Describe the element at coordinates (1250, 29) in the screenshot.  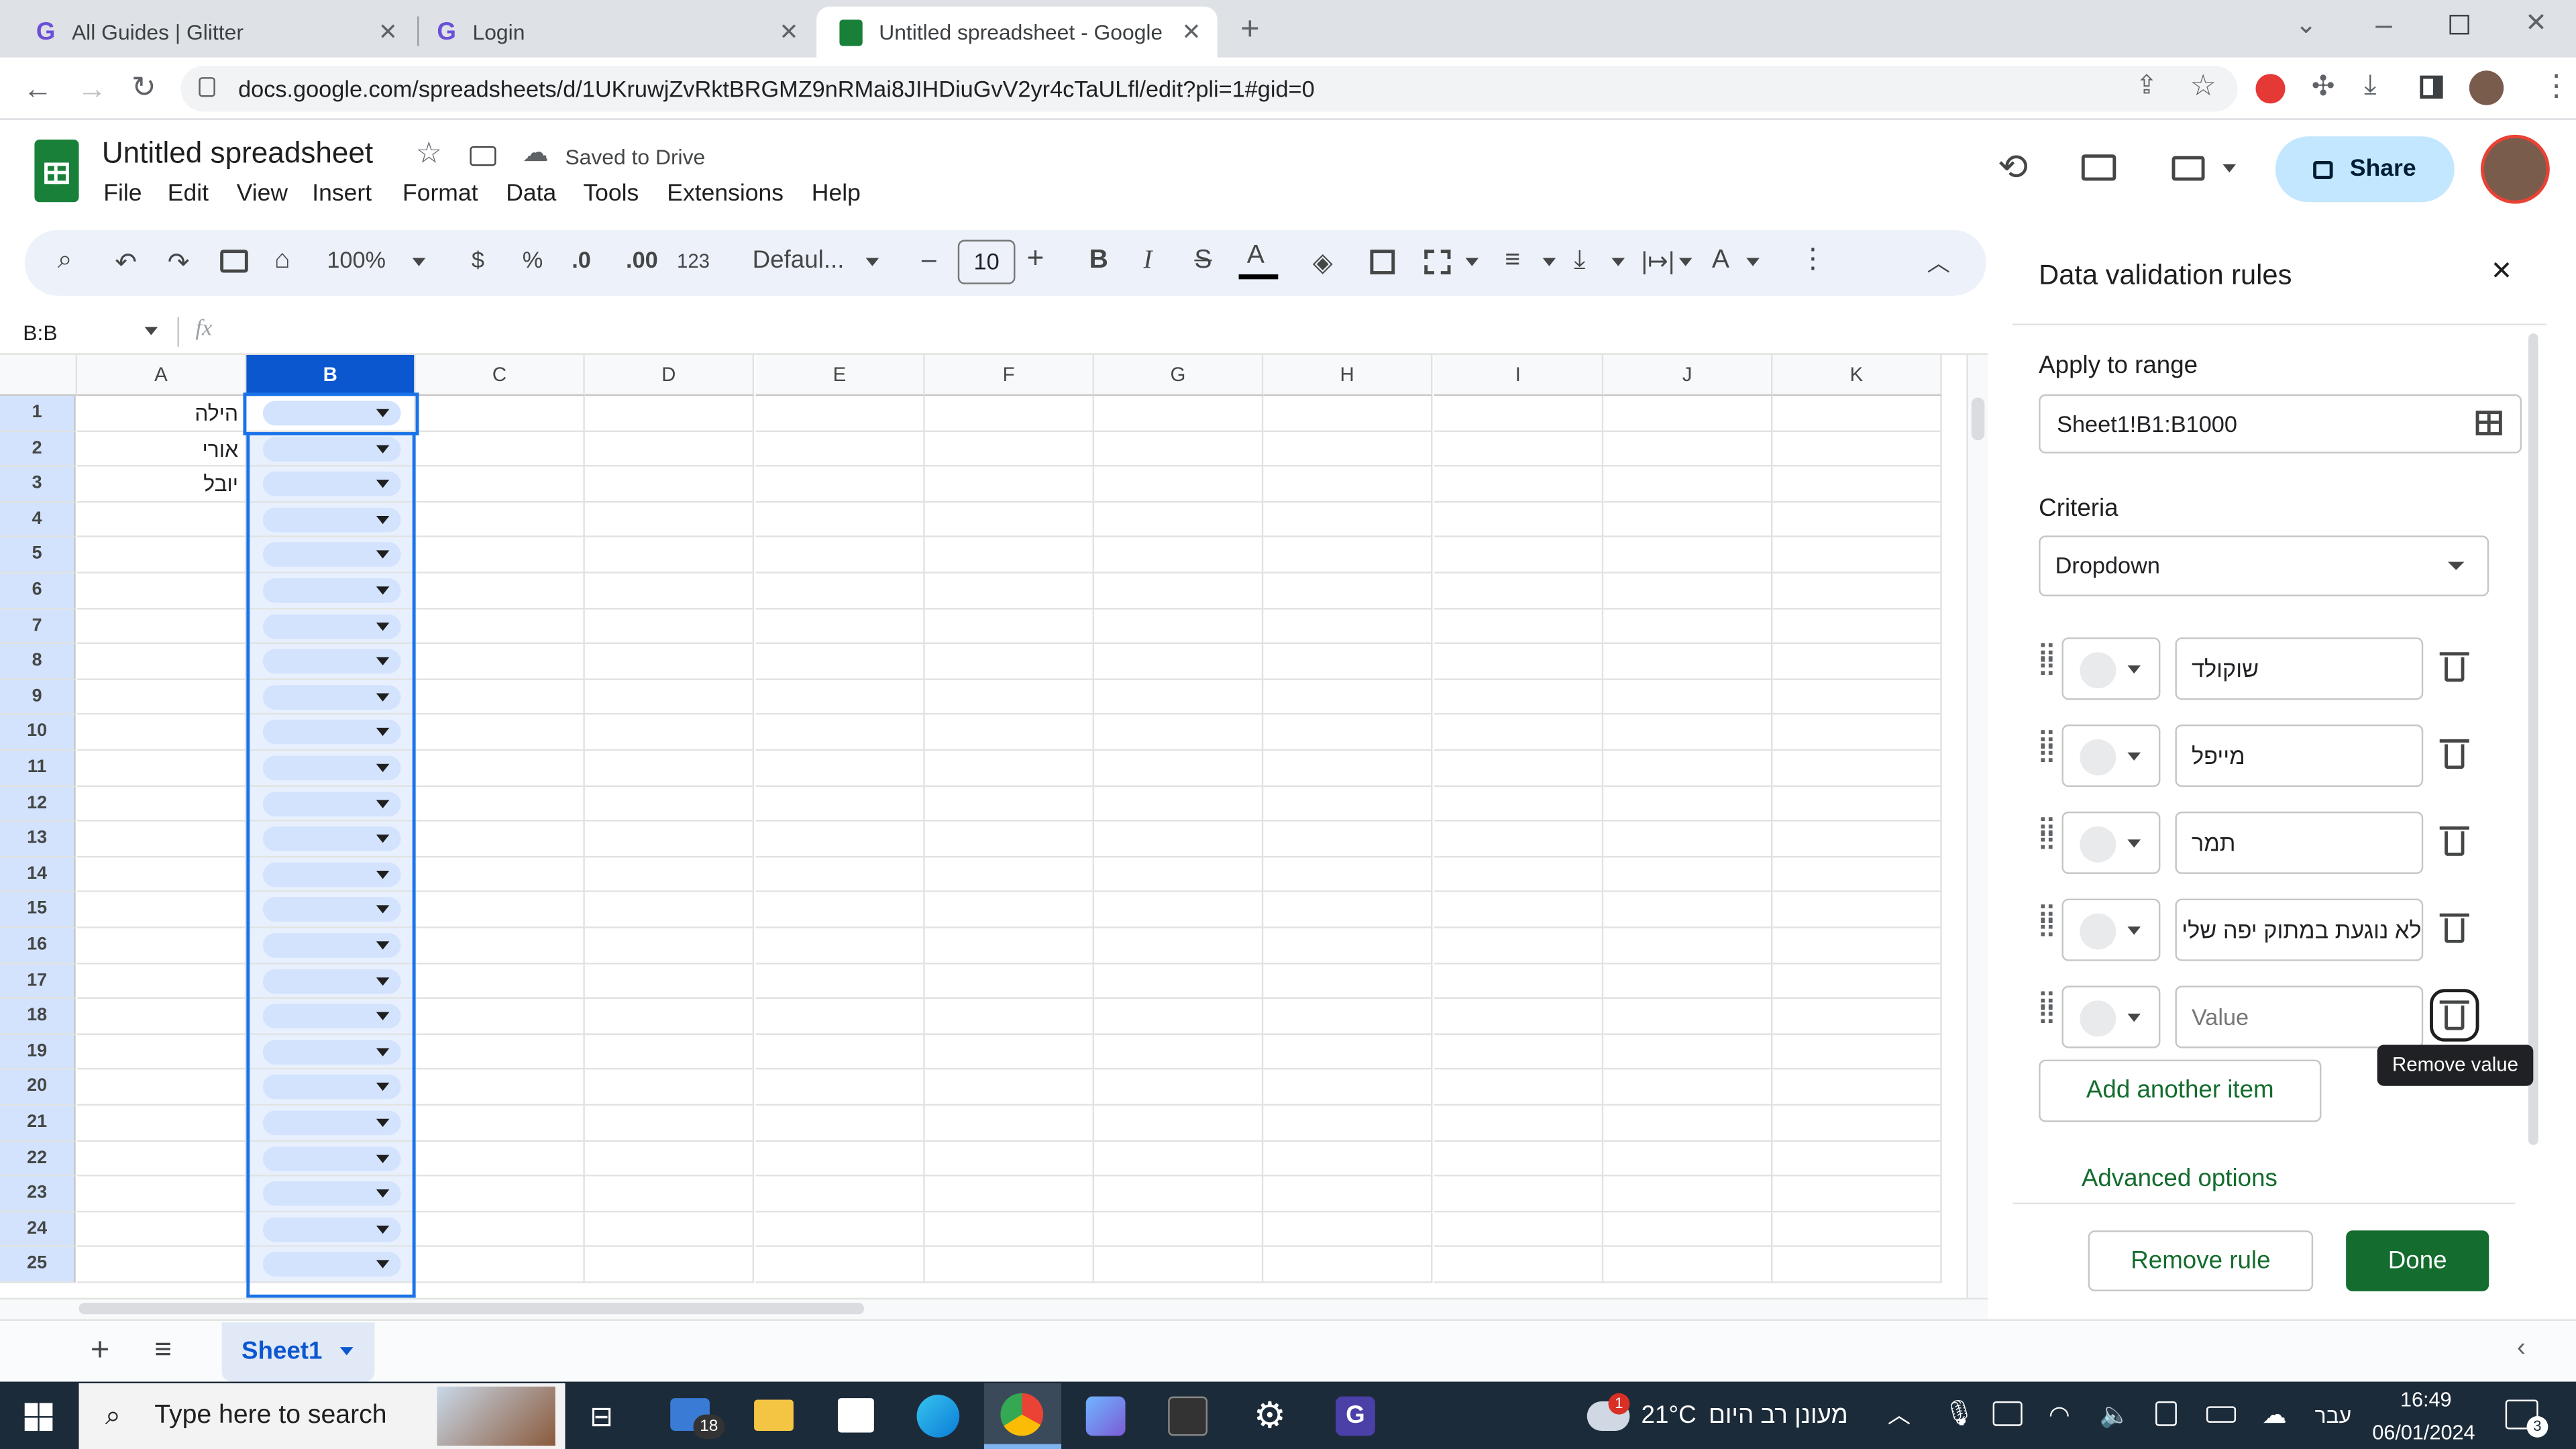
I see `new-tab-icon: +` at that location.